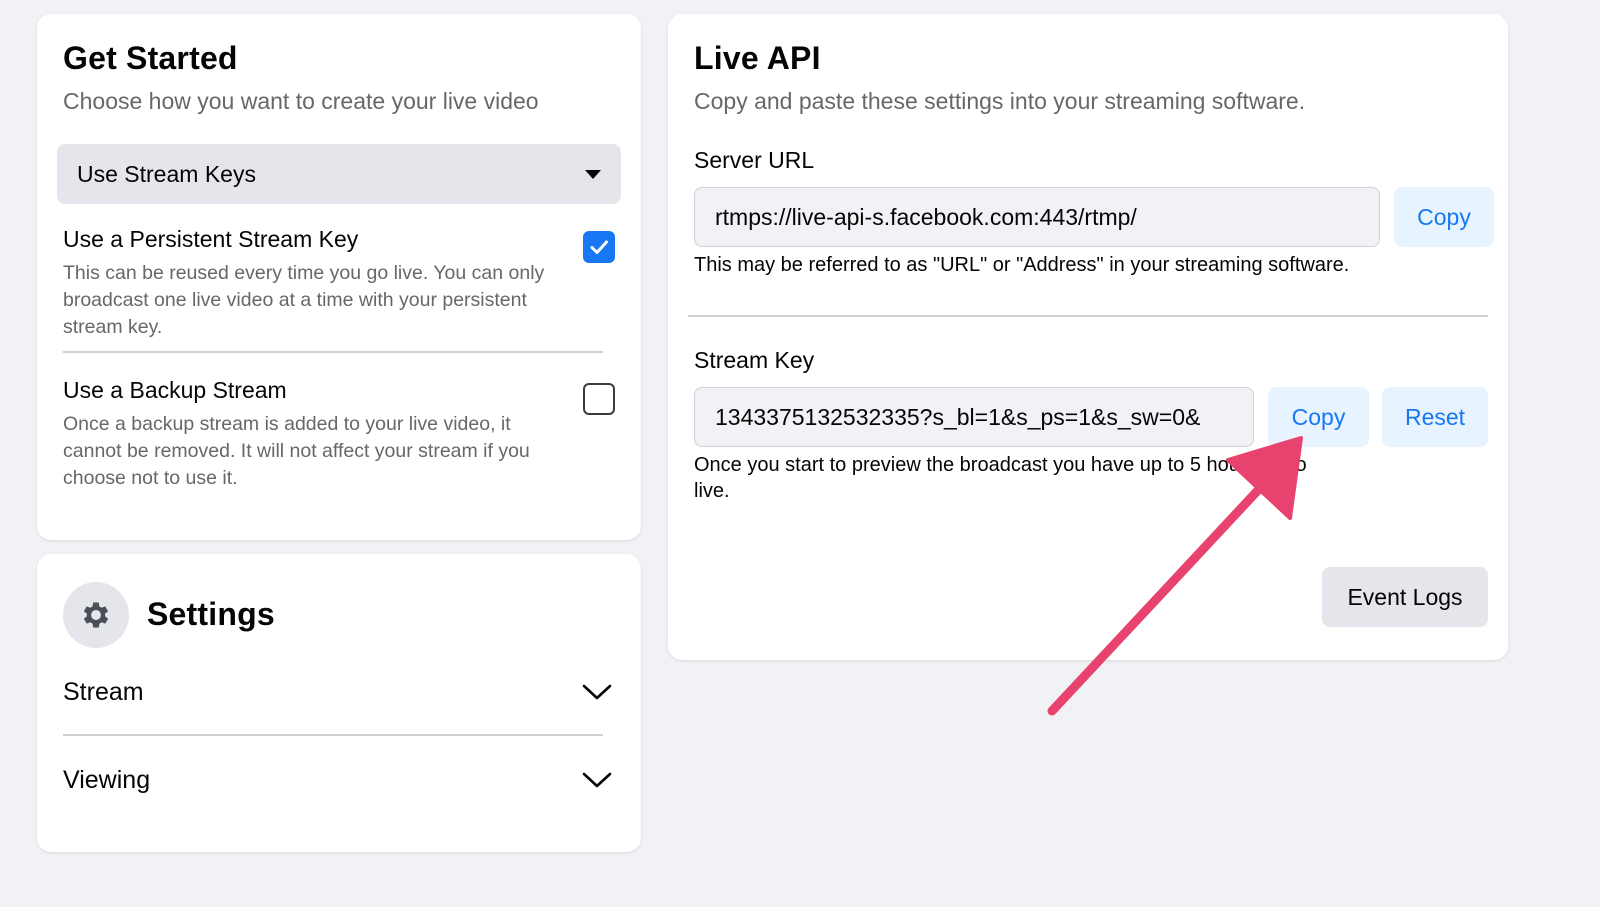 The height and width of the screenshot is (907, 1600). Describe the element at coordinates (1435, 417) in the screenshot. I see `reset-stream-key-button: Reset` at that location.